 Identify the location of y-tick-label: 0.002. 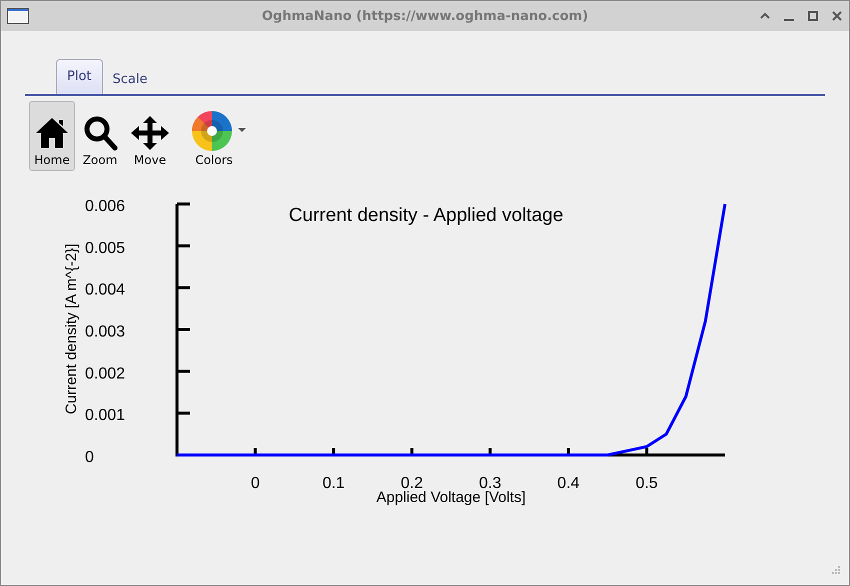
(105, 373).